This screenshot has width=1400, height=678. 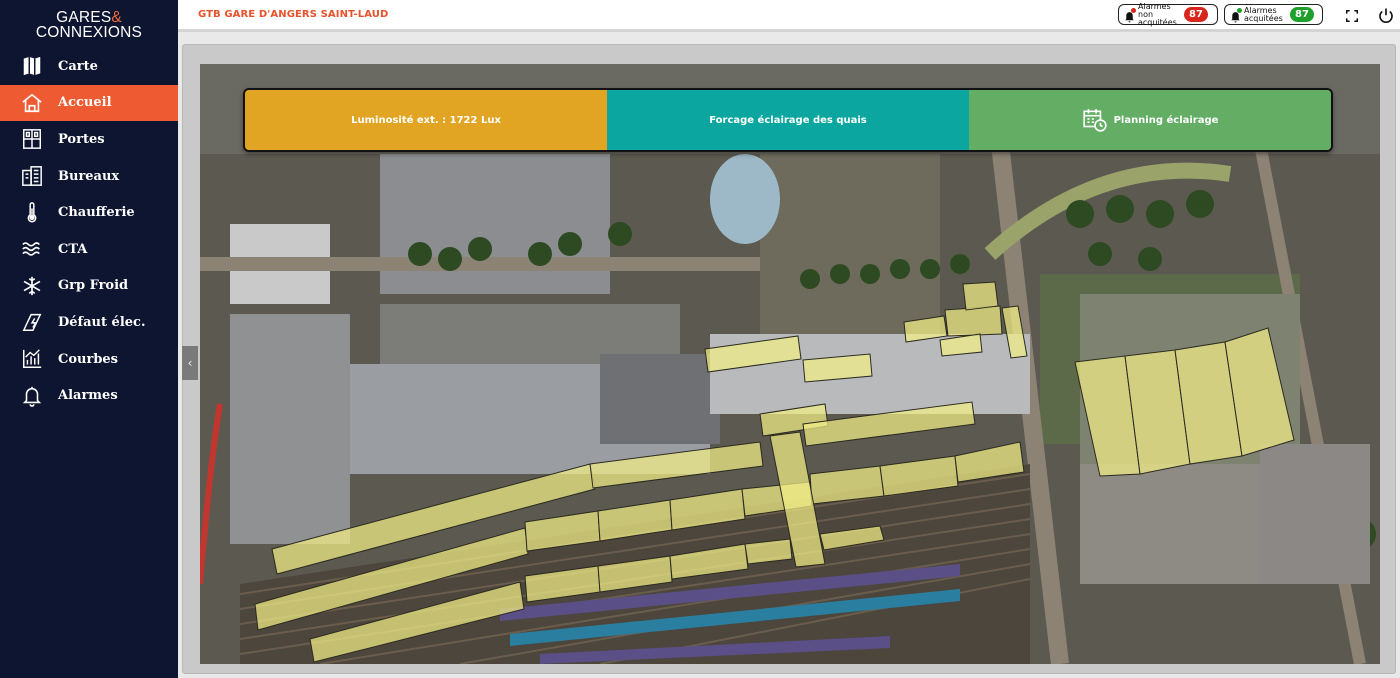 What do you see at coordinates (96, 213) in the screenshot?
I see `sidebar-item-label: Chaufferie` at bounding box center [96, 213].